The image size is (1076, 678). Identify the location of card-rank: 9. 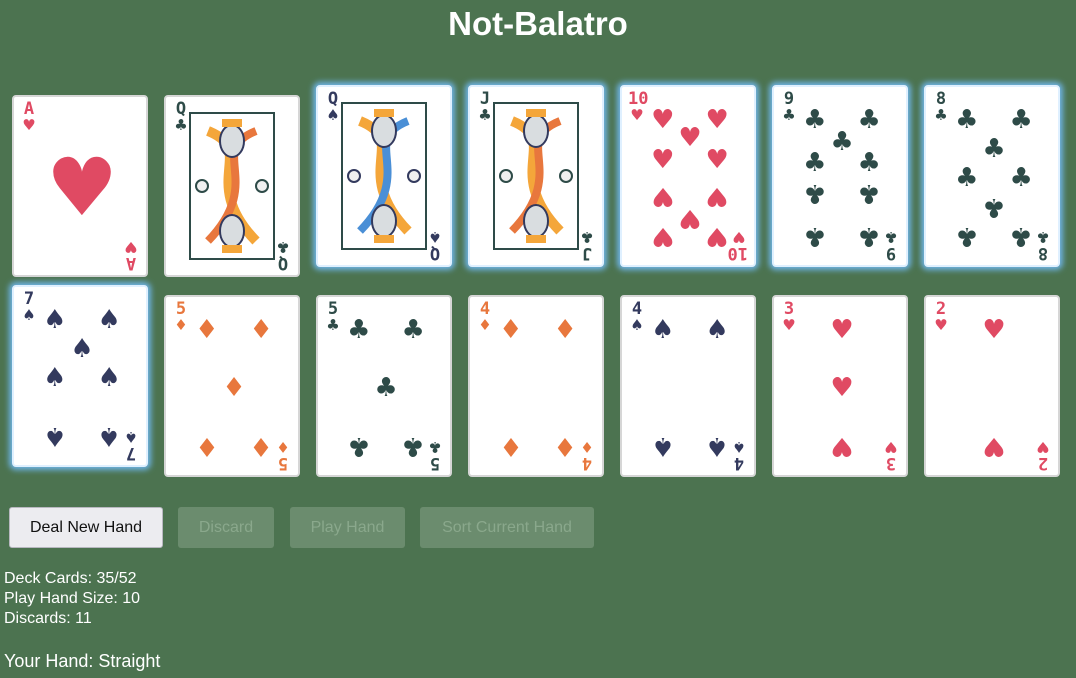
(891, 253).